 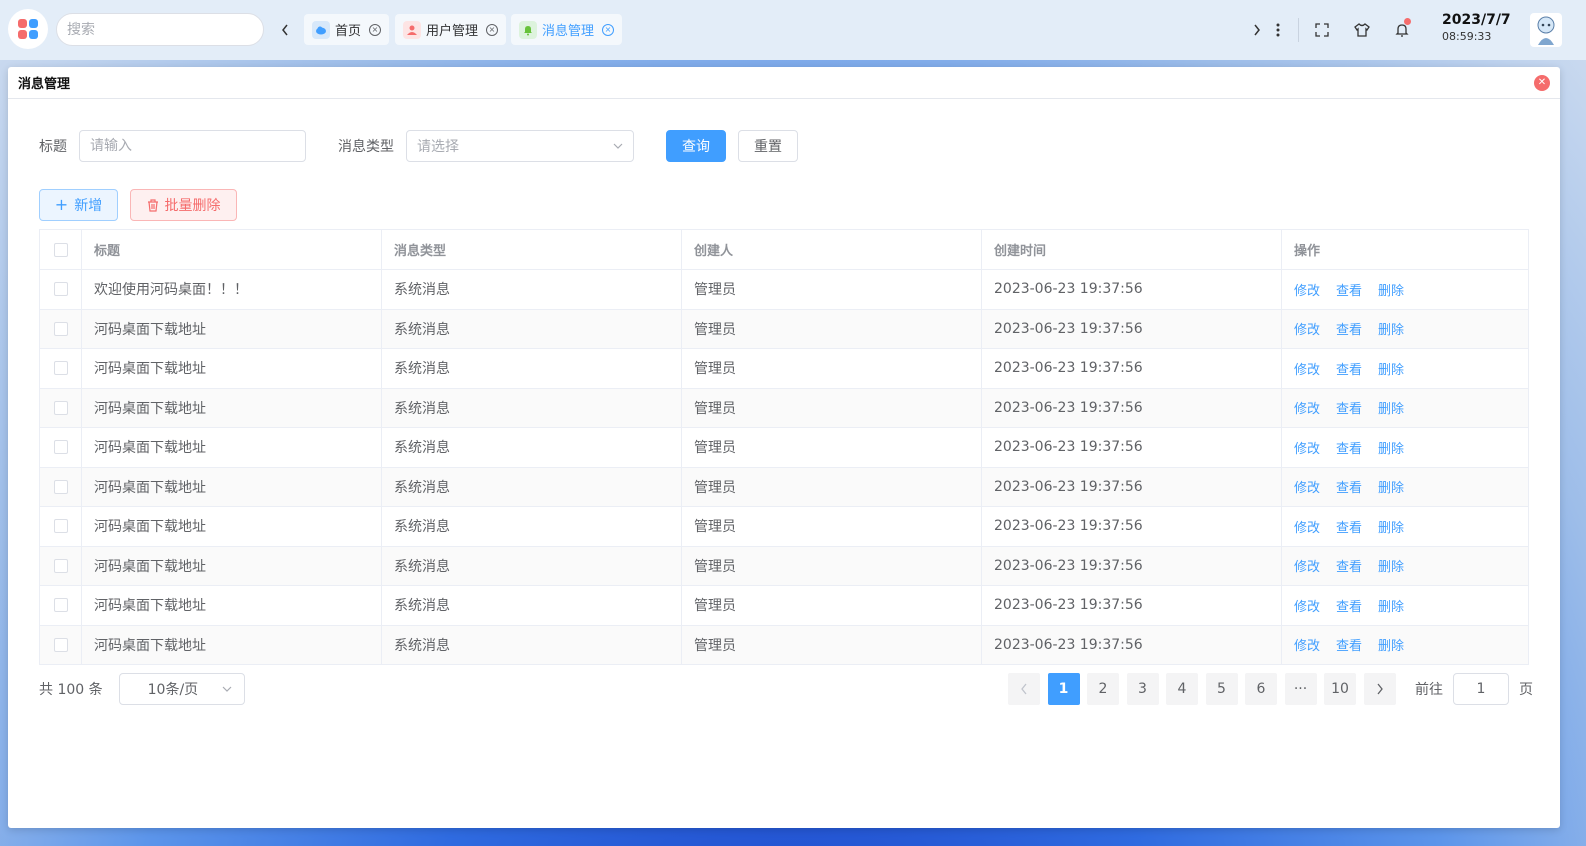 What do you see at coordinates (321, 29) in the screenshot?
I see `cloud-icon` at bounding box center [321, 29].